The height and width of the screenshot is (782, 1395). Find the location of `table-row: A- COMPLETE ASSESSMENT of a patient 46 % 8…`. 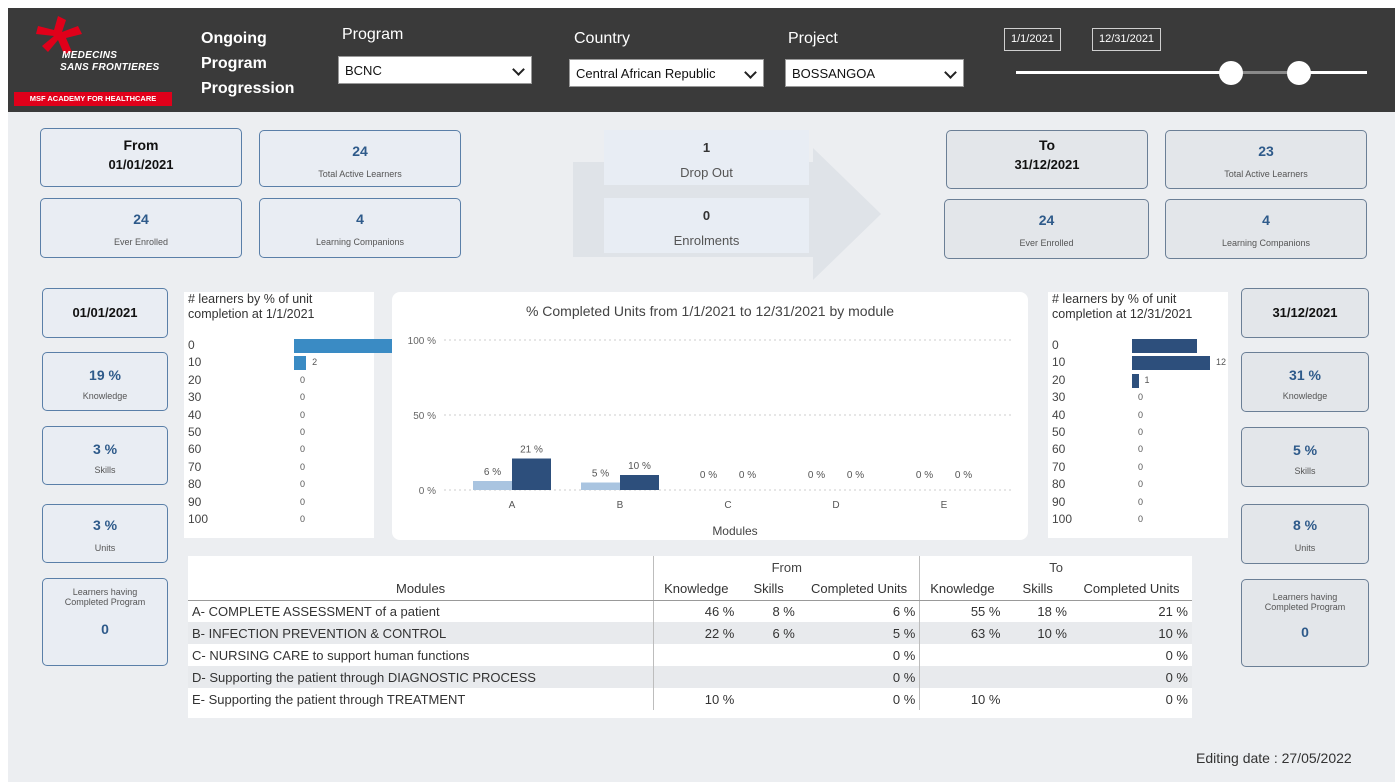

table-row: A- COMPLETE ASSESSMENT of a patient 46 % 8… is located at coordinates (690, 611).